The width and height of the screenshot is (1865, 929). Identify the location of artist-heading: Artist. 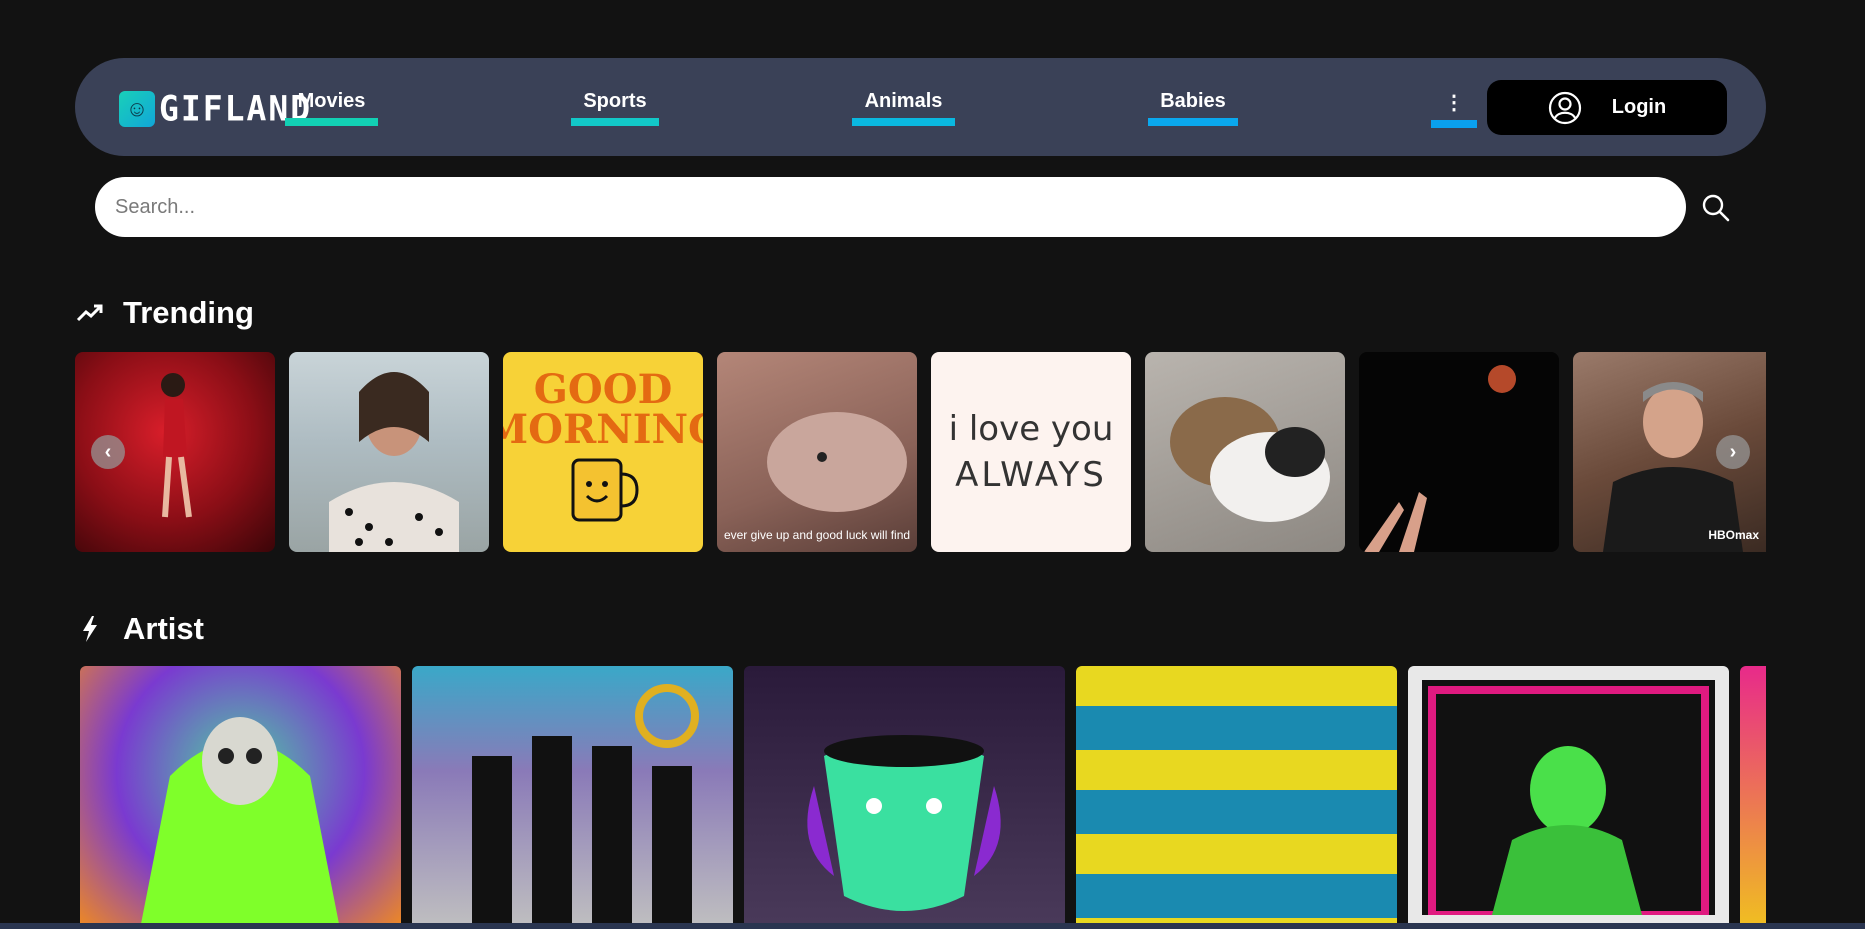
(139, 629).